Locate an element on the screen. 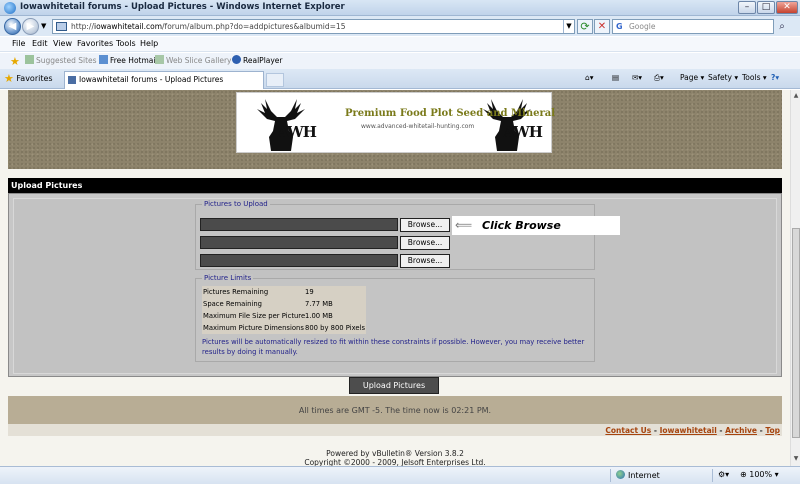 The image size is (800, 484). address-dropdown-icon: ▼ is located at coordinates (568, 26).